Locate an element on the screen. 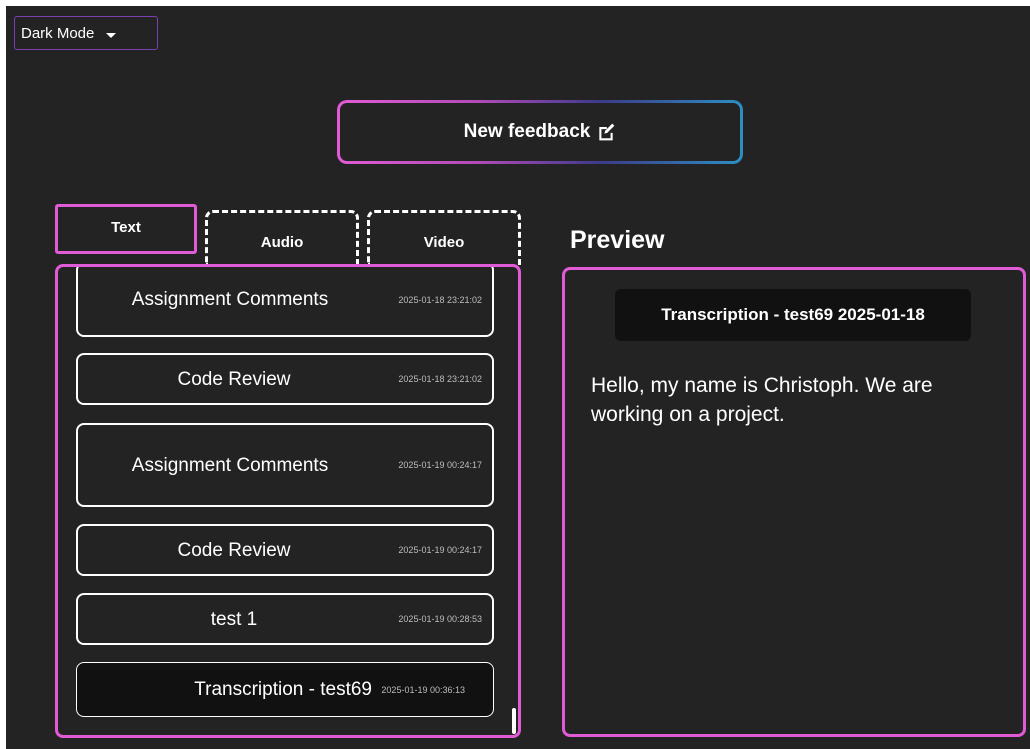 Image resolution: width=1030 pixels, height=749 pixels. list-item-date: 2025-01-19 00:28:53 is located at coordinates (440, 619).